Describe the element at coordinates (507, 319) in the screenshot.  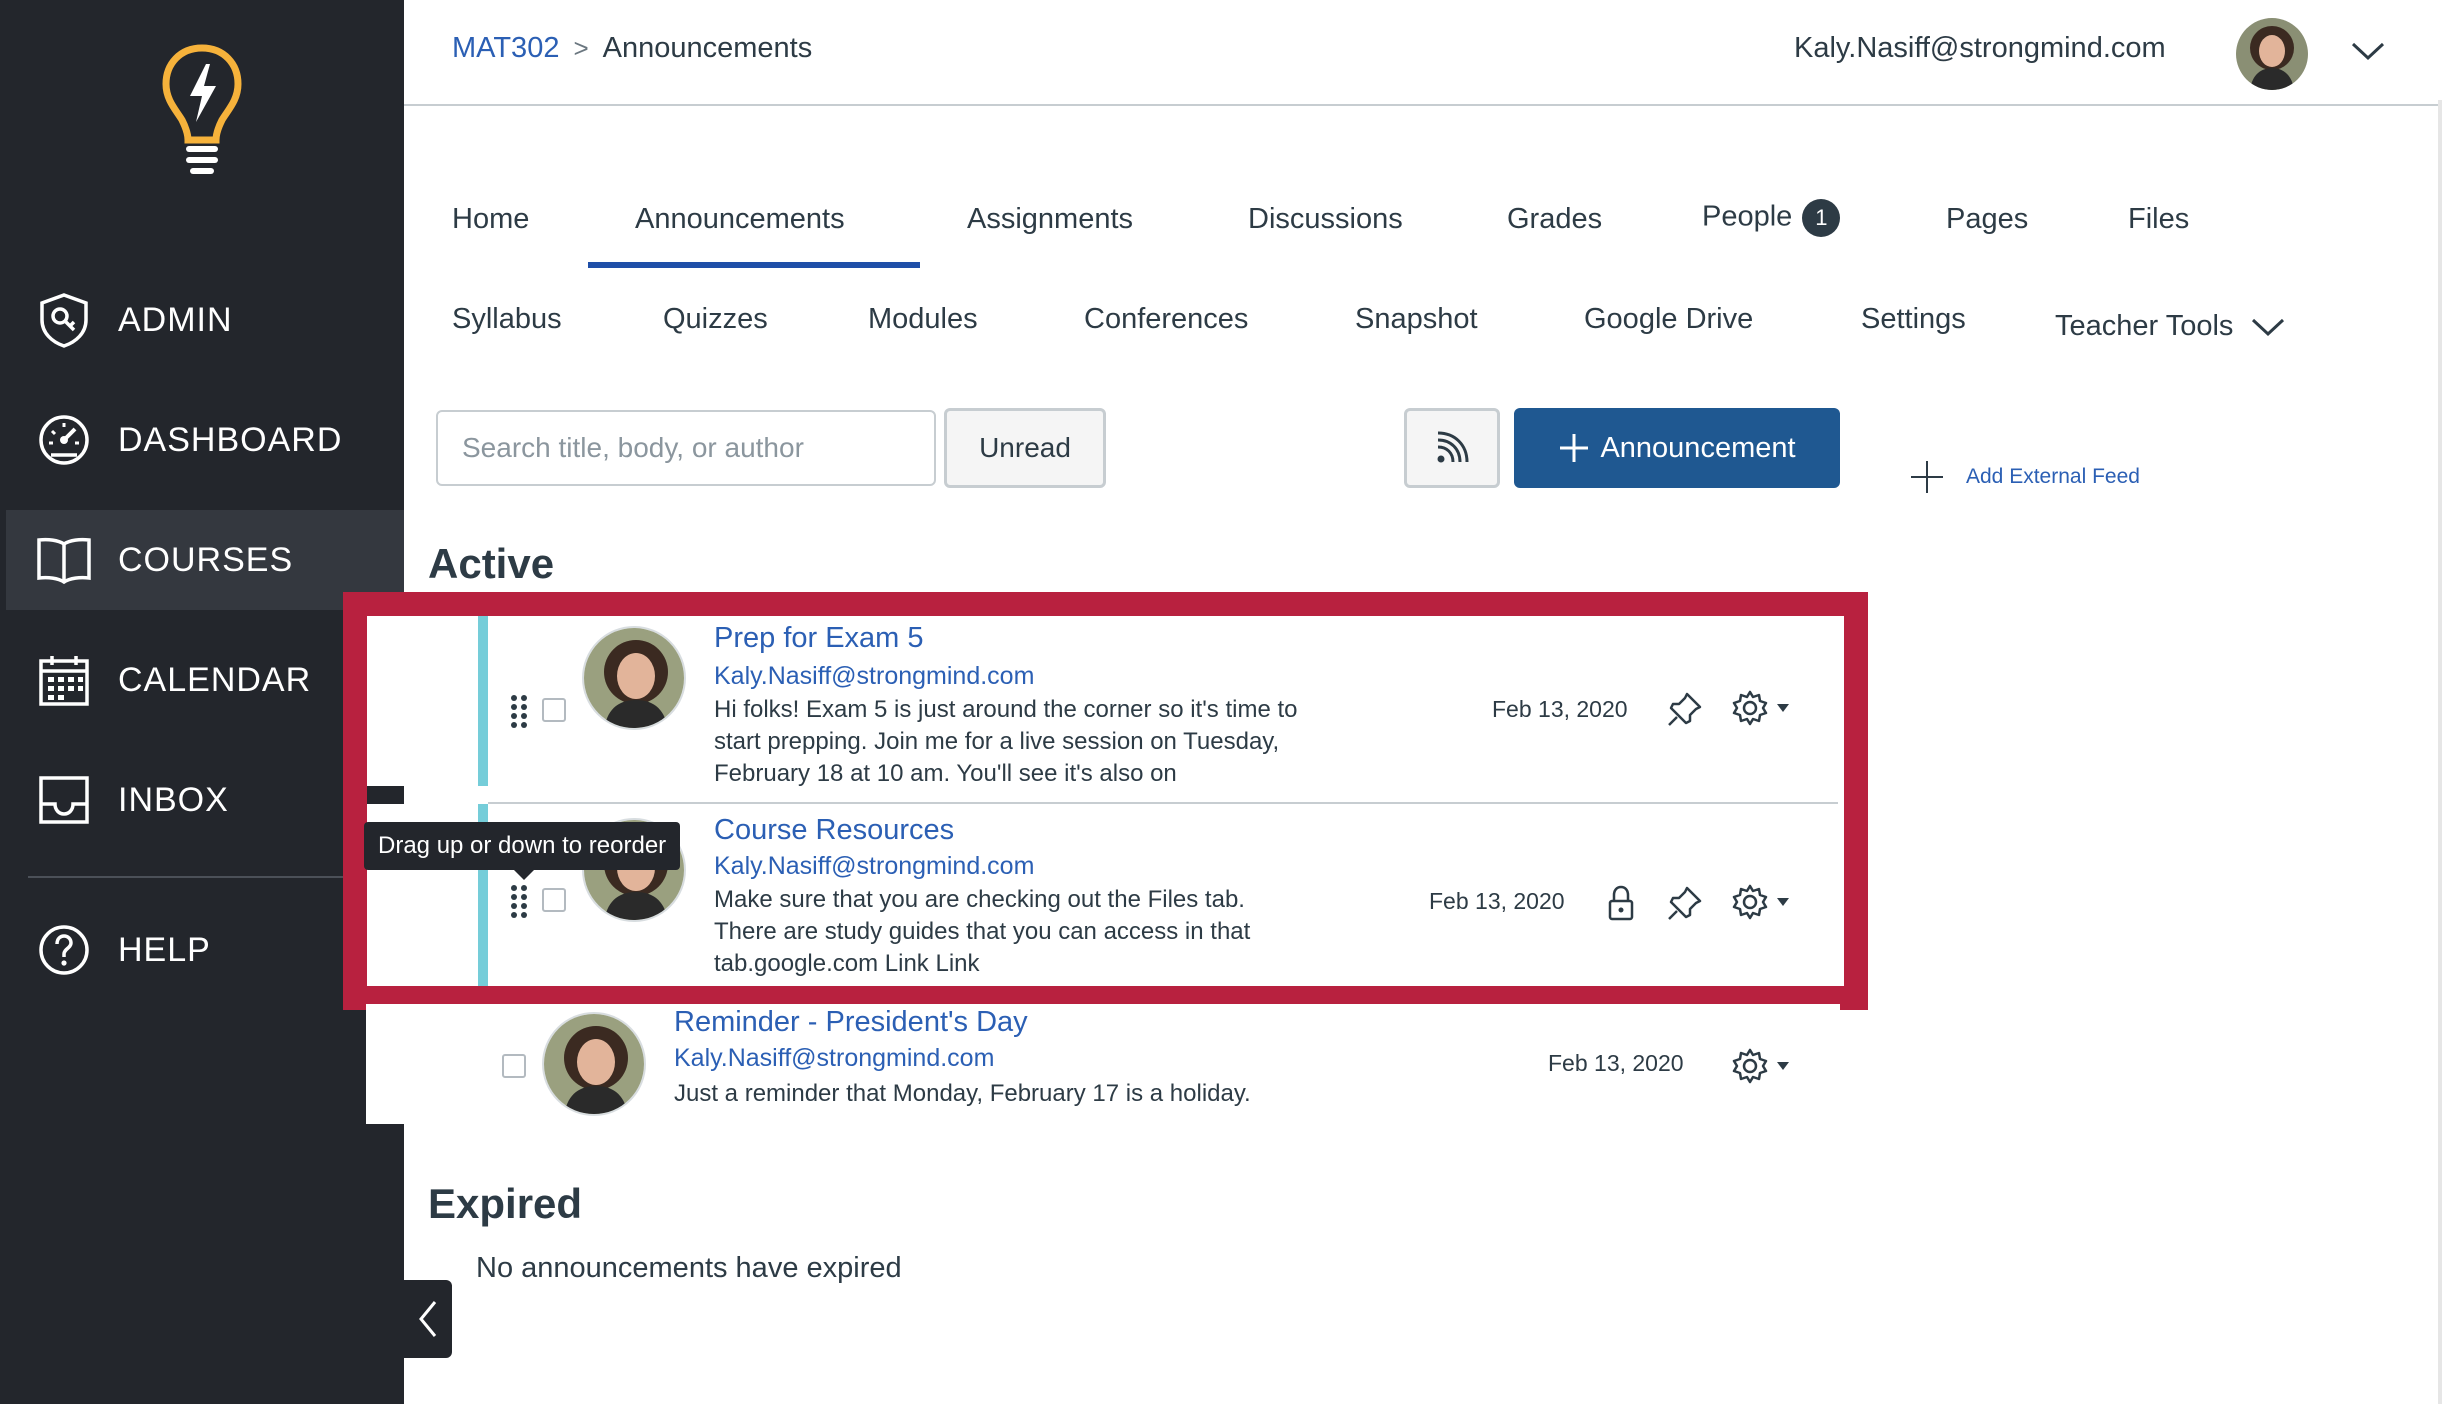
I see `tab-syllabus: Syllabus` at that location.